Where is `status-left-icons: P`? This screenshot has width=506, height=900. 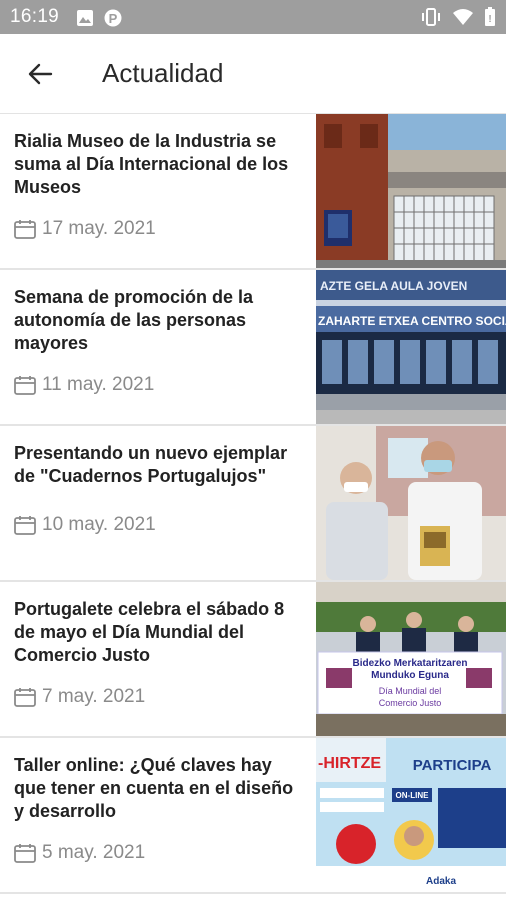 status-left-icons: P is located at coordinates (99, 20).